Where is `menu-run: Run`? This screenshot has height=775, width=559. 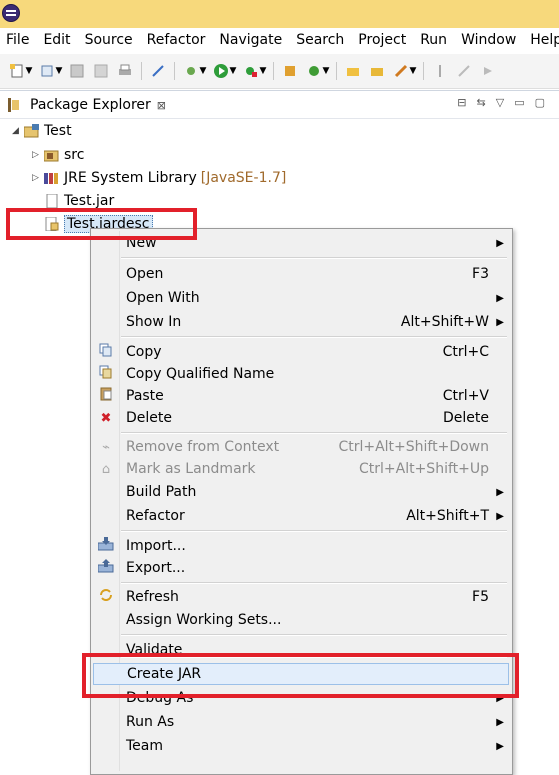
menu-run: Run is located at coordinates (434, 40).